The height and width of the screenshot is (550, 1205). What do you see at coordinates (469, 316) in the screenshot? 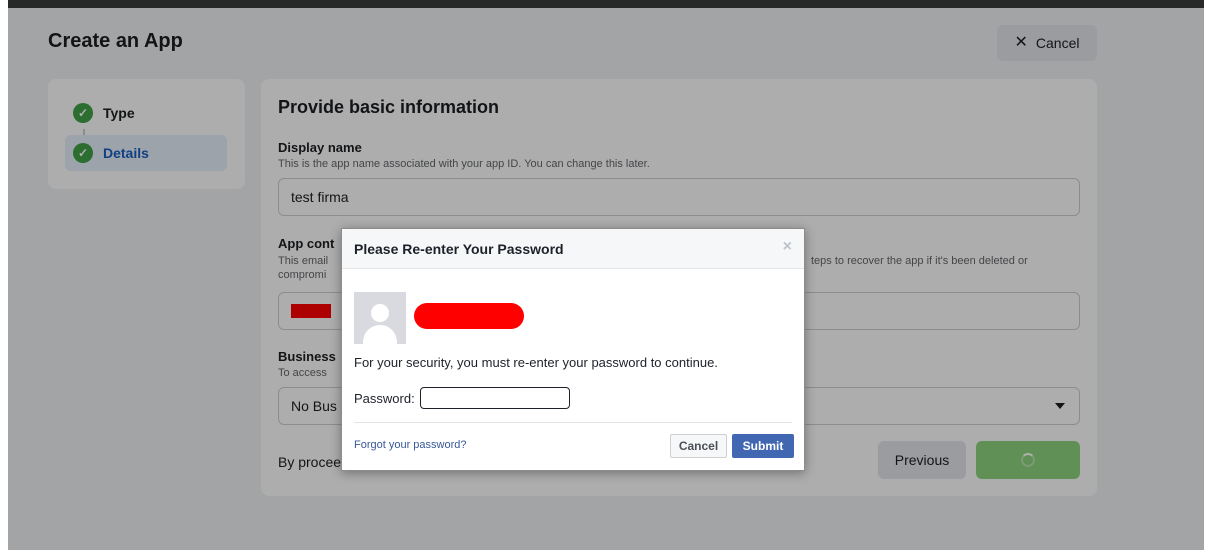
I see `redacted-username` at bounding box center [469, 316].